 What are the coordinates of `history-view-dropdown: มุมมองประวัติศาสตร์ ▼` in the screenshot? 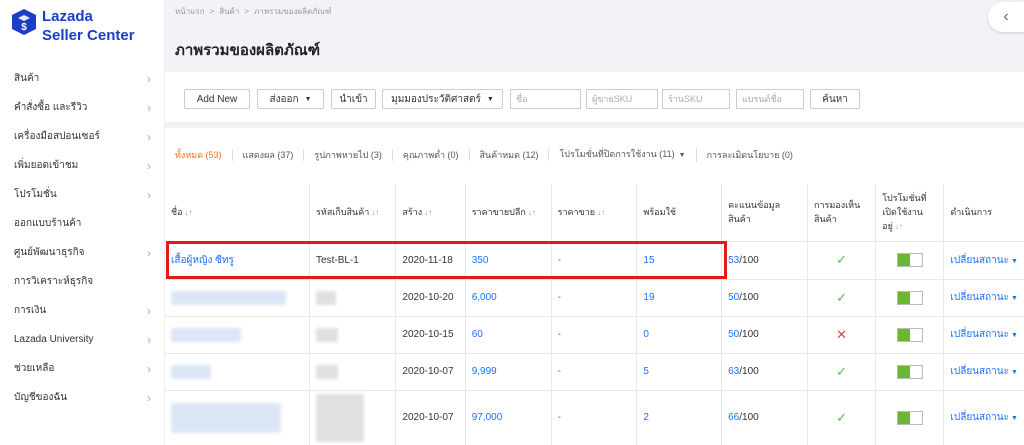 It's located at (442, 99).